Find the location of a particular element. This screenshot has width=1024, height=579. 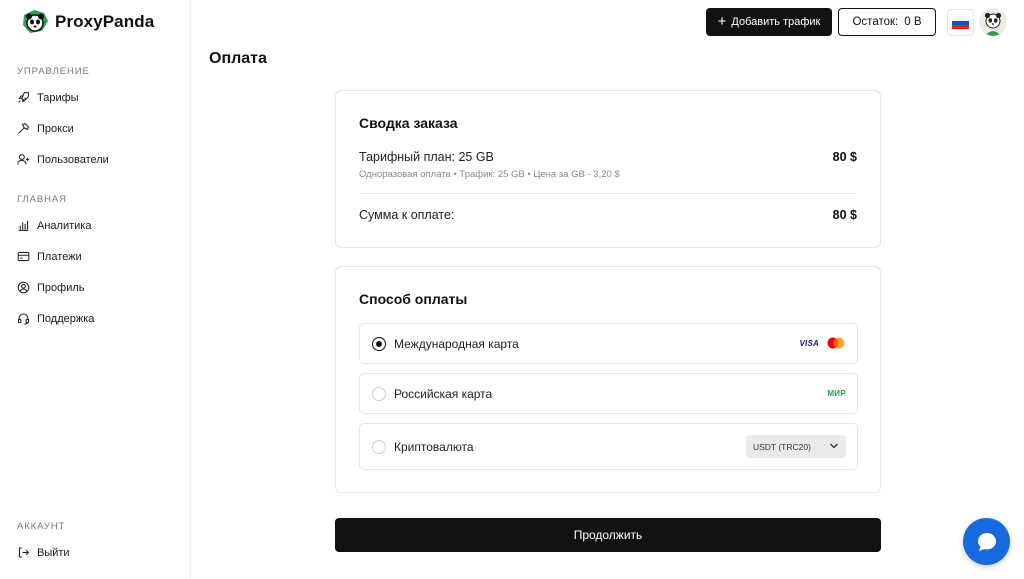

continue-button: Продолжить is located at coordinates (608, 535).